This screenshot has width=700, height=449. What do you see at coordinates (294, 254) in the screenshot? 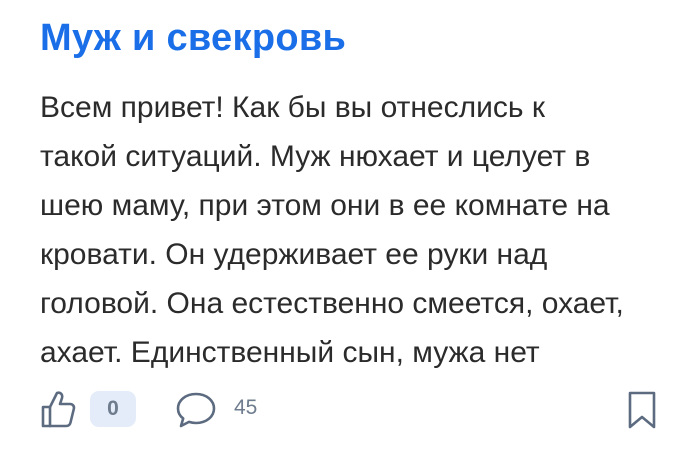
I see `post-body-line: кровати. Он удерживает ее руки над` at bounding box center [294, 254].